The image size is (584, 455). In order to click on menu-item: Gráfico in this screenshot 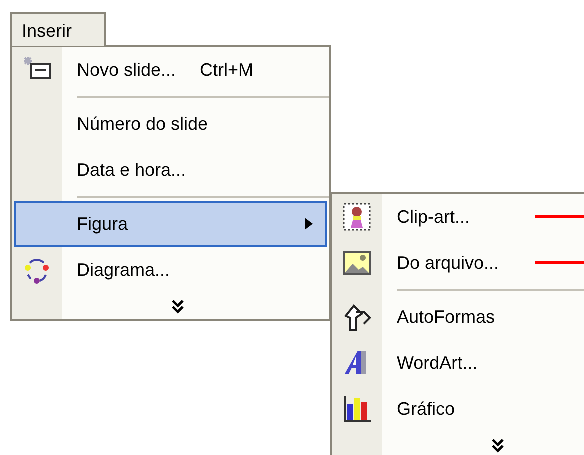, I will do `click(458, 409)`.